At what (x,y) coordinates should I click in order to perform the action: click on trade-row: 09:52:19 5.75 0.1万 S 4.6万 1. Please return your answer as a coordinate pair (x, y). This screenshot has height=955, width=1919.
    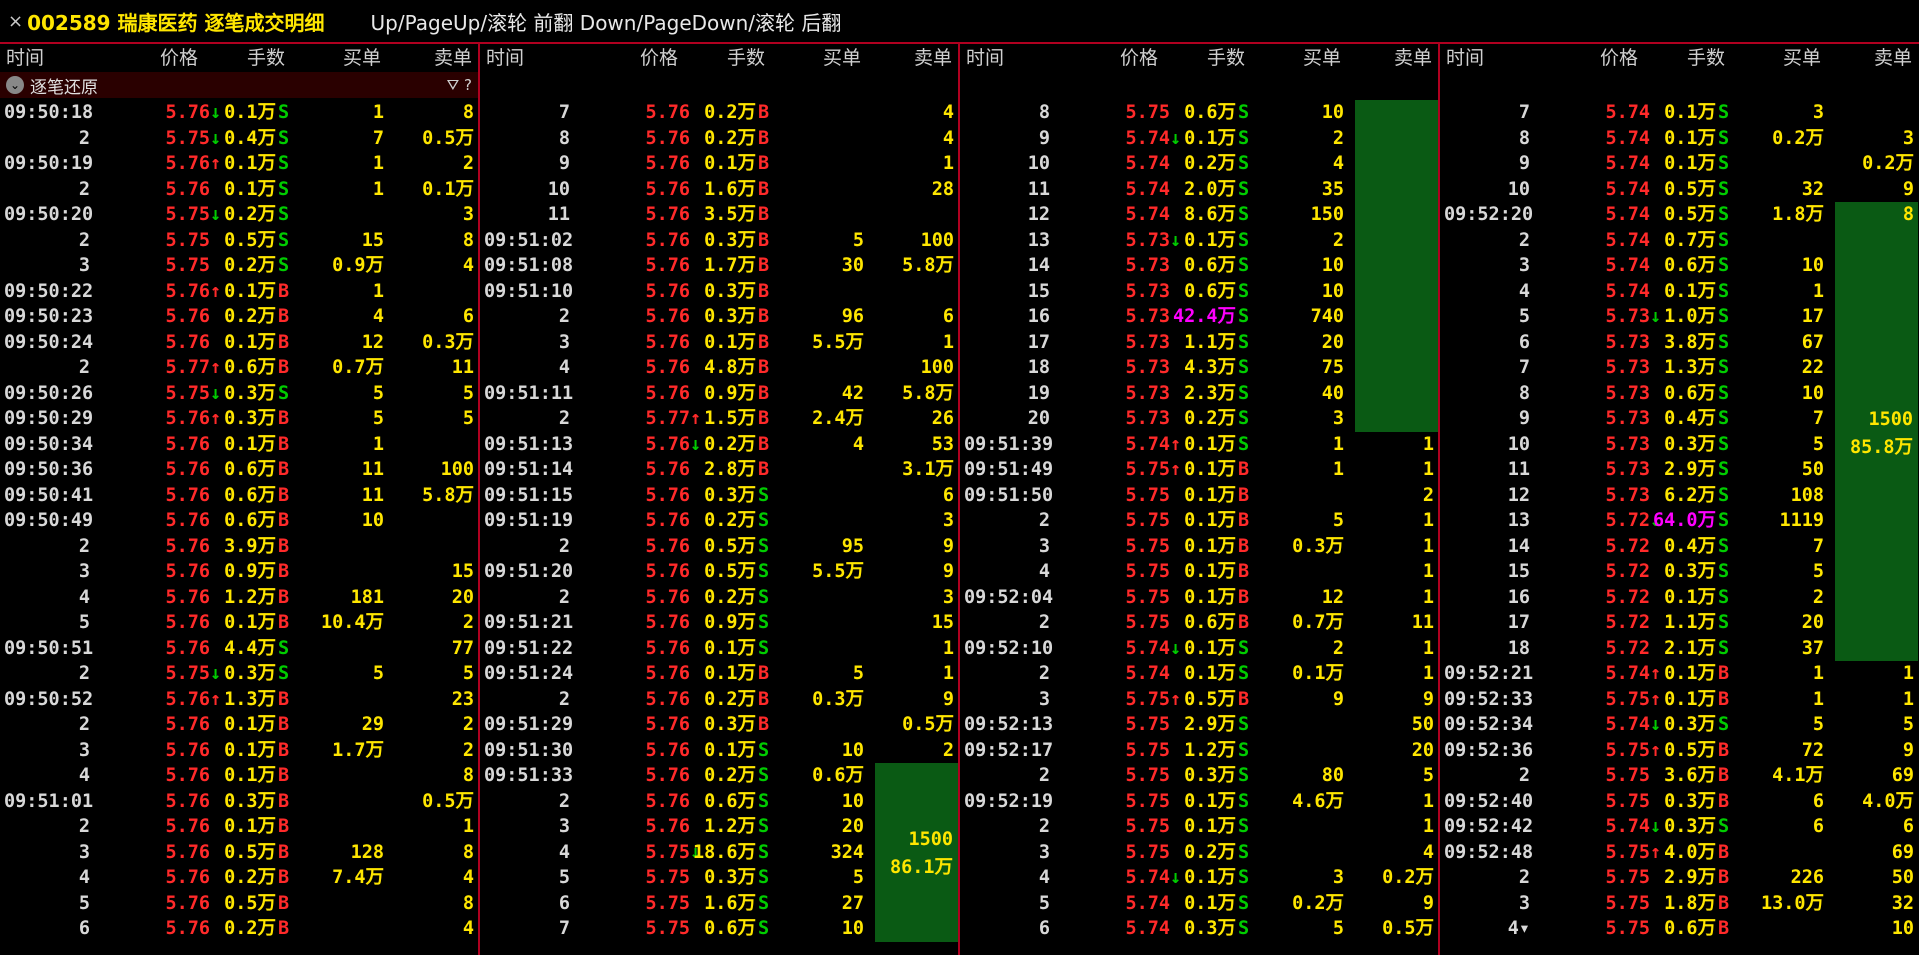
    Looking at the image, I should click on (1199, 802).